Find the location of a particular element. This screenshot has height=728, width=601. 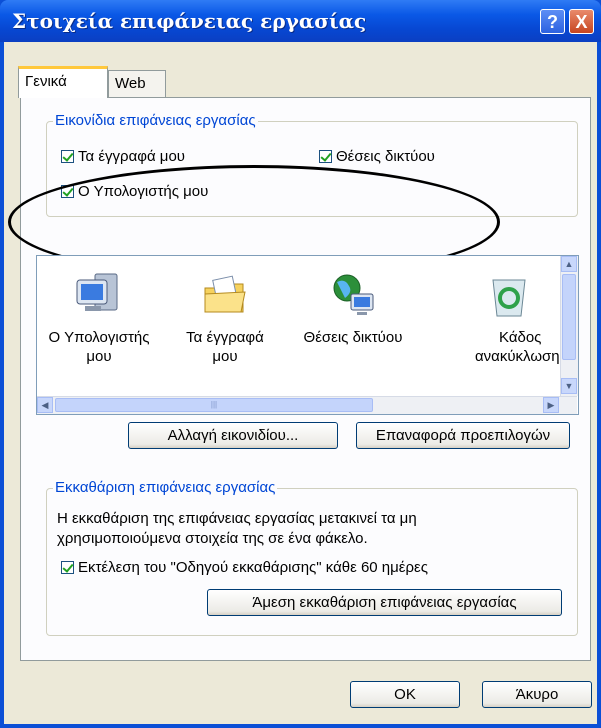

vertical-scroll-thumb is located at coordinates (569, 317).